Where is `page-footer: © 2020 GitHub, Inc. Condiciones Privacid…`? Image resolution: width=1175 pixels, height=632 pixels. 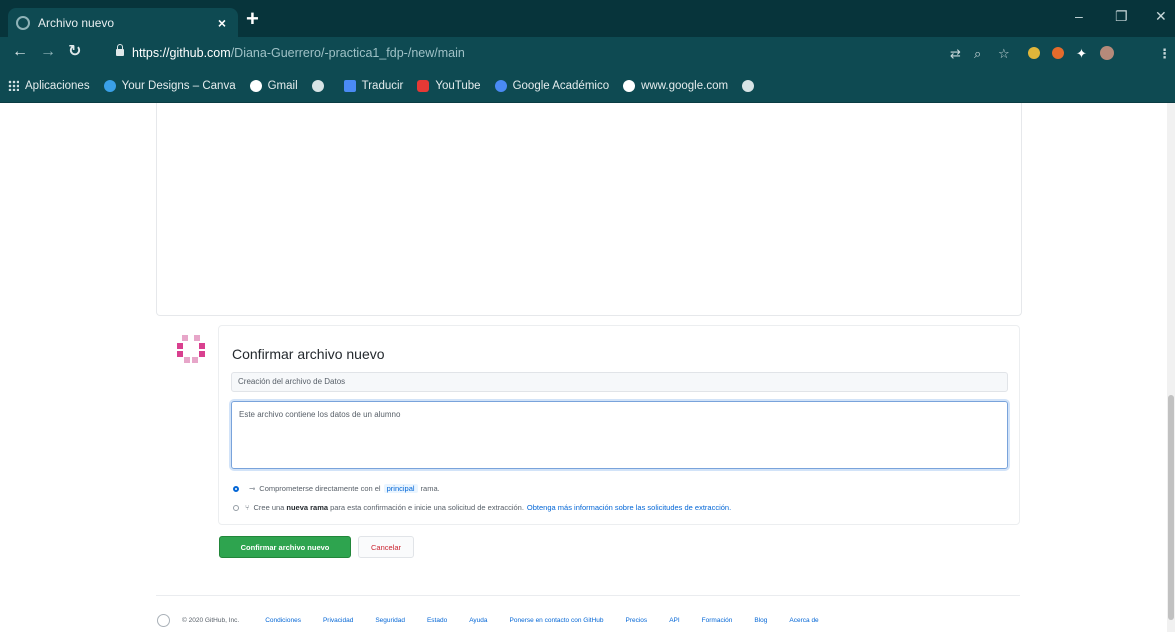 page-footer: © 2020 GitHub, Inc. Condiciones Privacid… is located at coordinates (597, 620).